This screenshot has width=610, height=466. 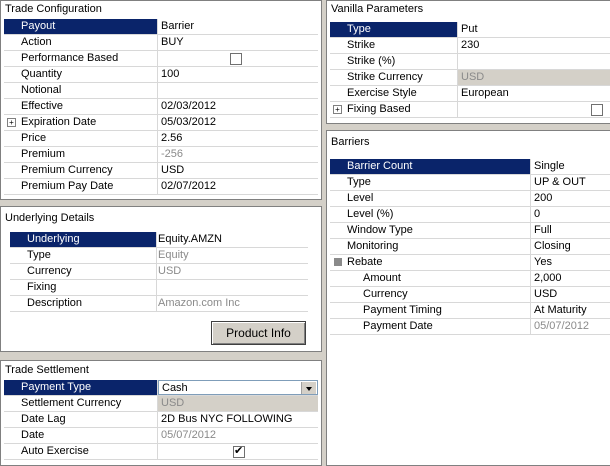 I want to click on fixing-row: Fixing, so click(x=159, y=288).